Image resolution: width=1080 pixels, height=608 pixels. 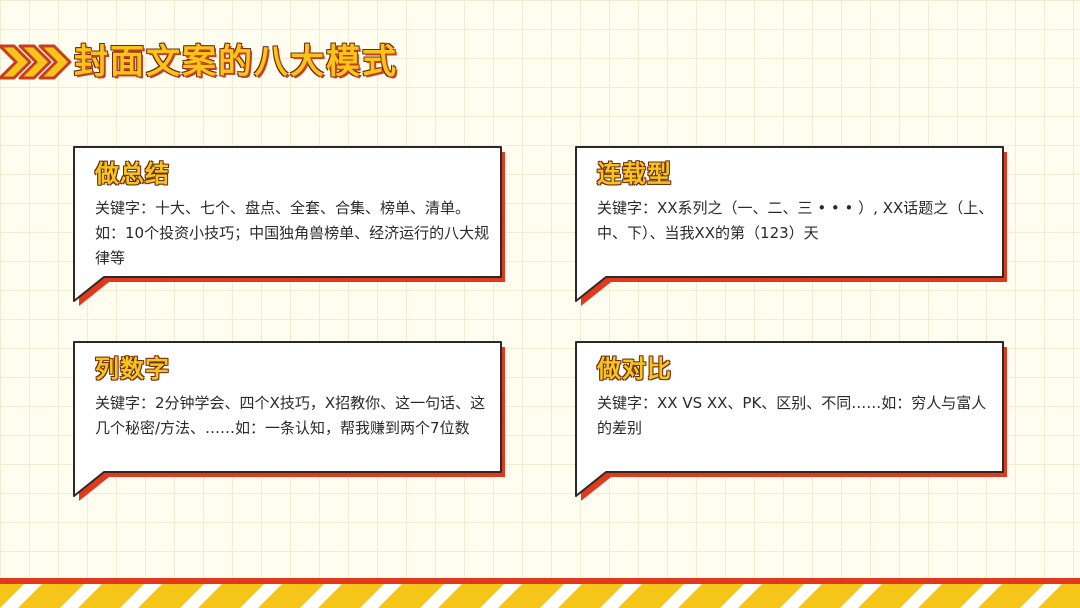 I want to click on chevron-right-icon, so click(x=36, y=62).